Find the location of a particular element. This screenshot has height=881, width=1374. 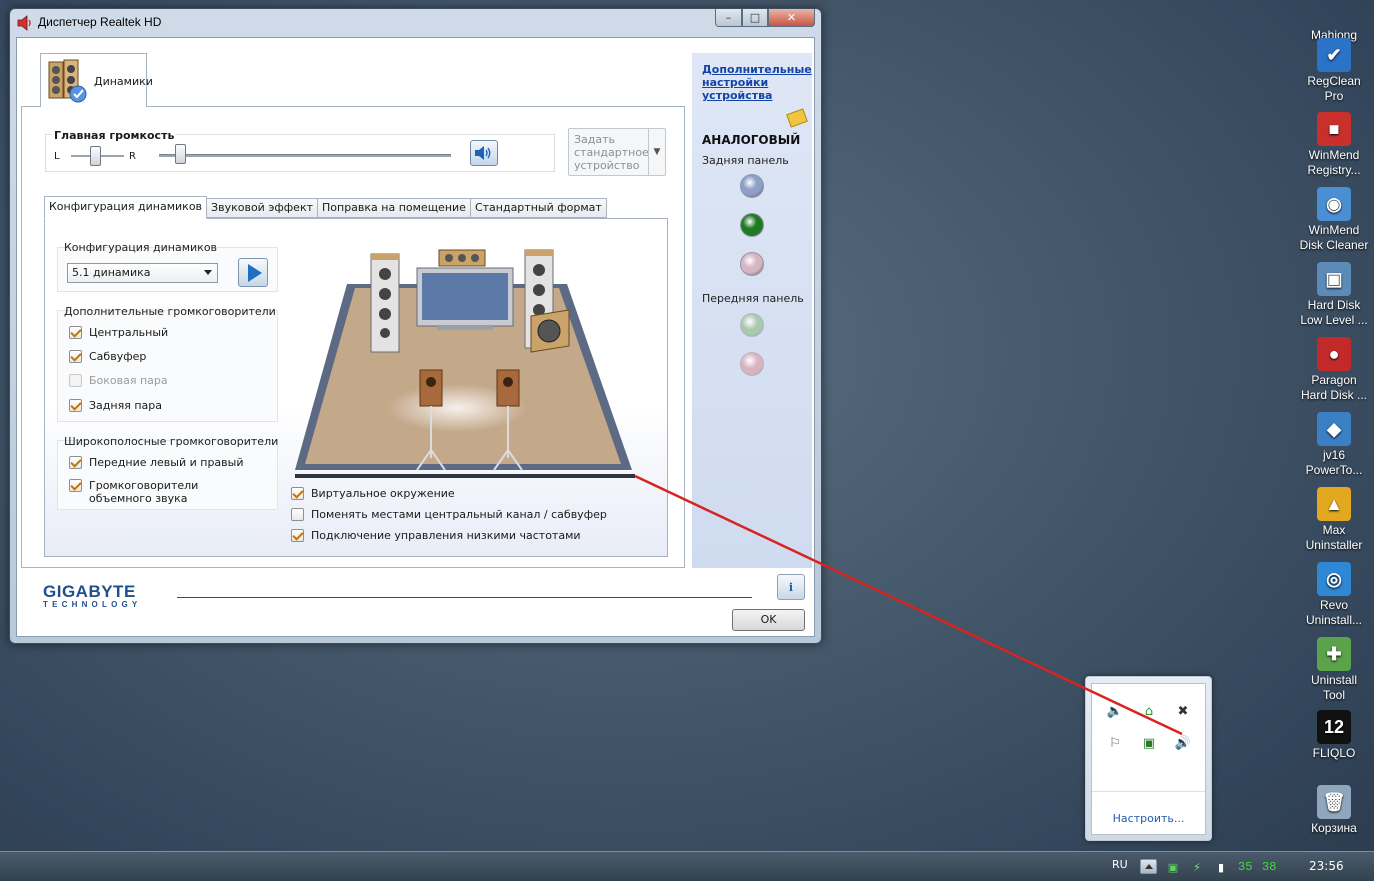

fullrange-speaker-checkbox-row: Передние левый и правый is located at coordinates (156, 462).